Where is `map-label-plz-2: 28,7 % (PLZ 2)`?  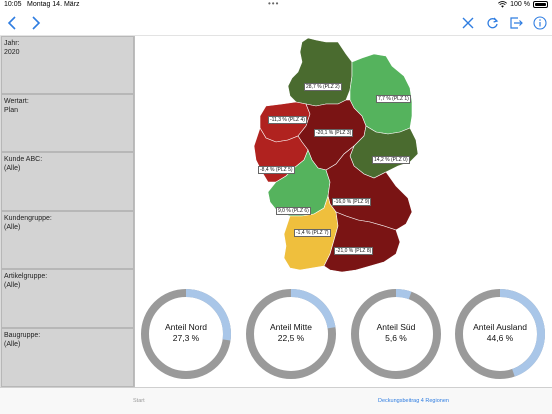
map-label-plz-2: 28,7 % (PLZ 2) is located at coordinates (323, 87).